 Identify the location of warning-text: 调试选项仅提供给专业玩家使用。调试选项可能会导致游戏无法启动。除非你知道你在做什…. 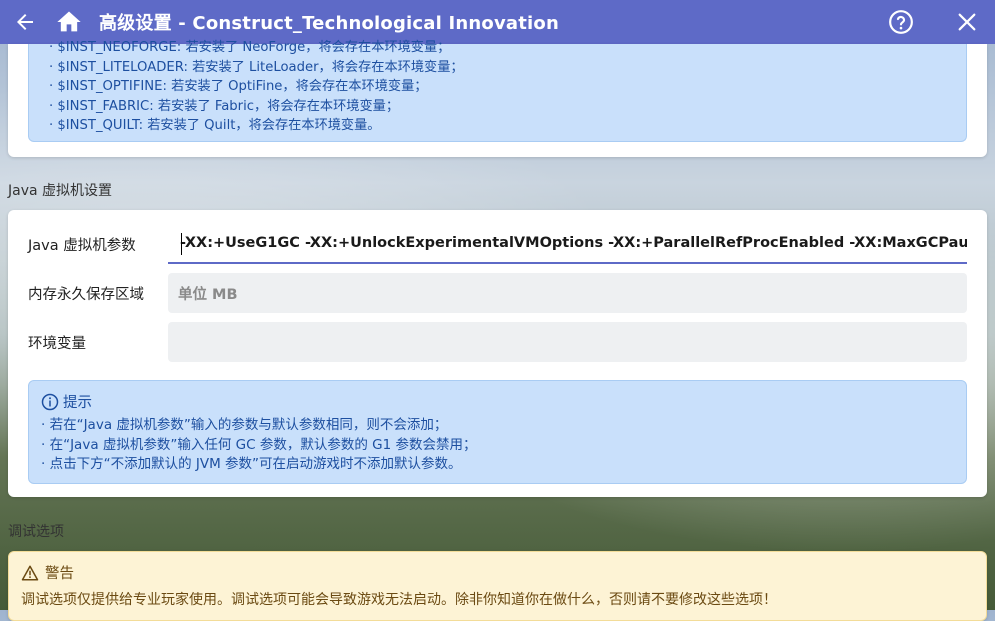
(399, 600).